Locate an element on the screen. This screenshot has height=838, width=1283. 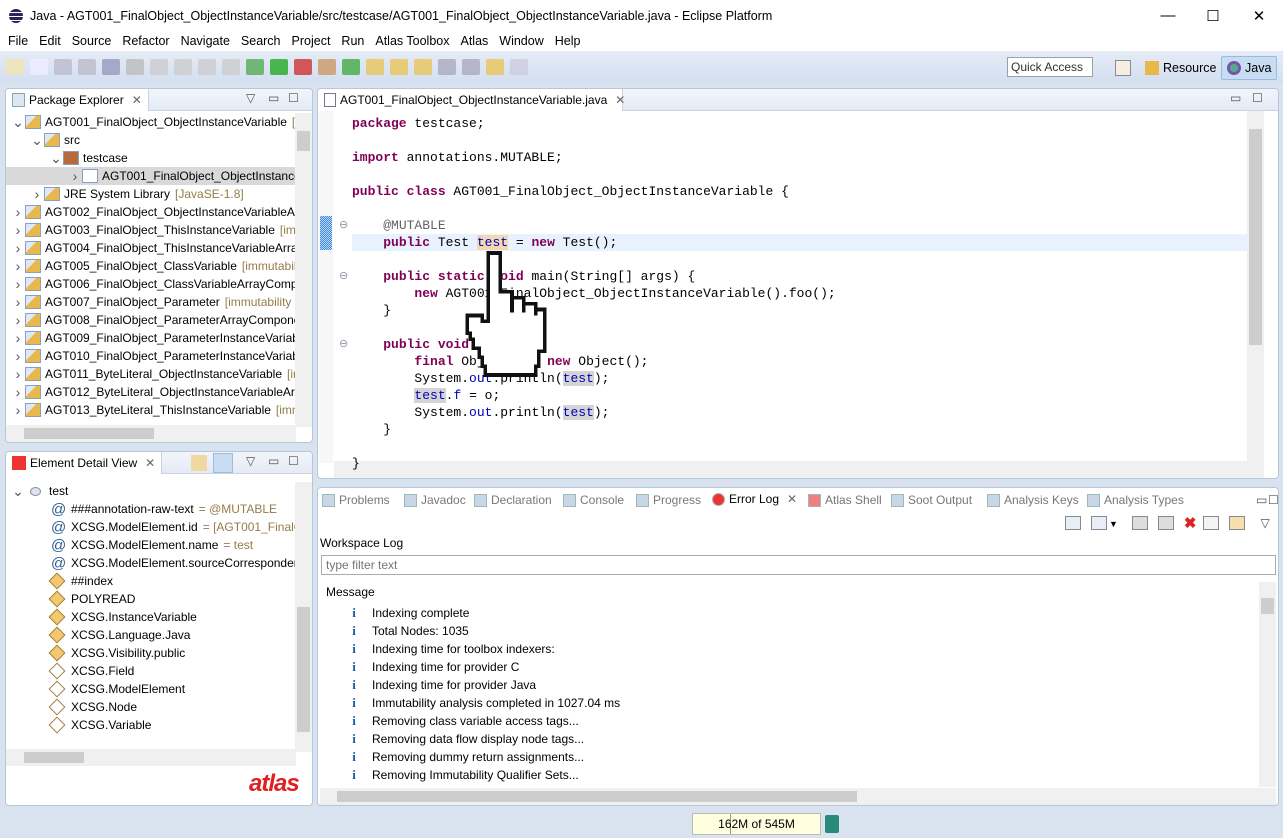
log-entry: i Indexing time for toolbox indexers: is located at coordinates (789, 649).